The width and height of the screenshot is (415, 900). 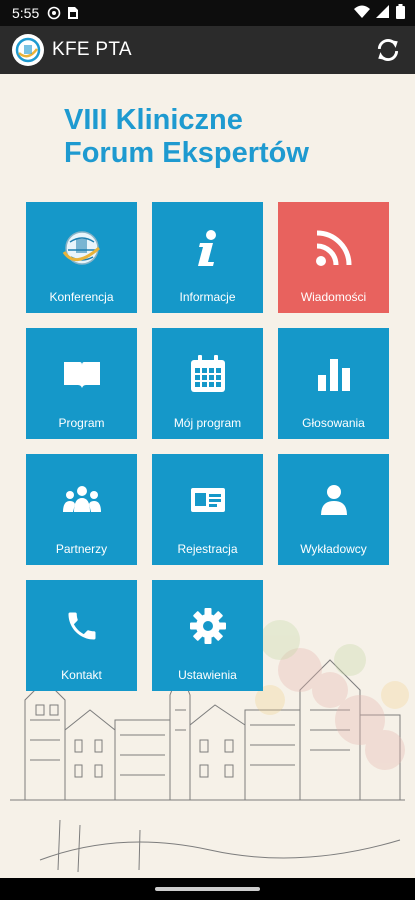 I want to click on refresh-icon, so click(x=388, y=50).